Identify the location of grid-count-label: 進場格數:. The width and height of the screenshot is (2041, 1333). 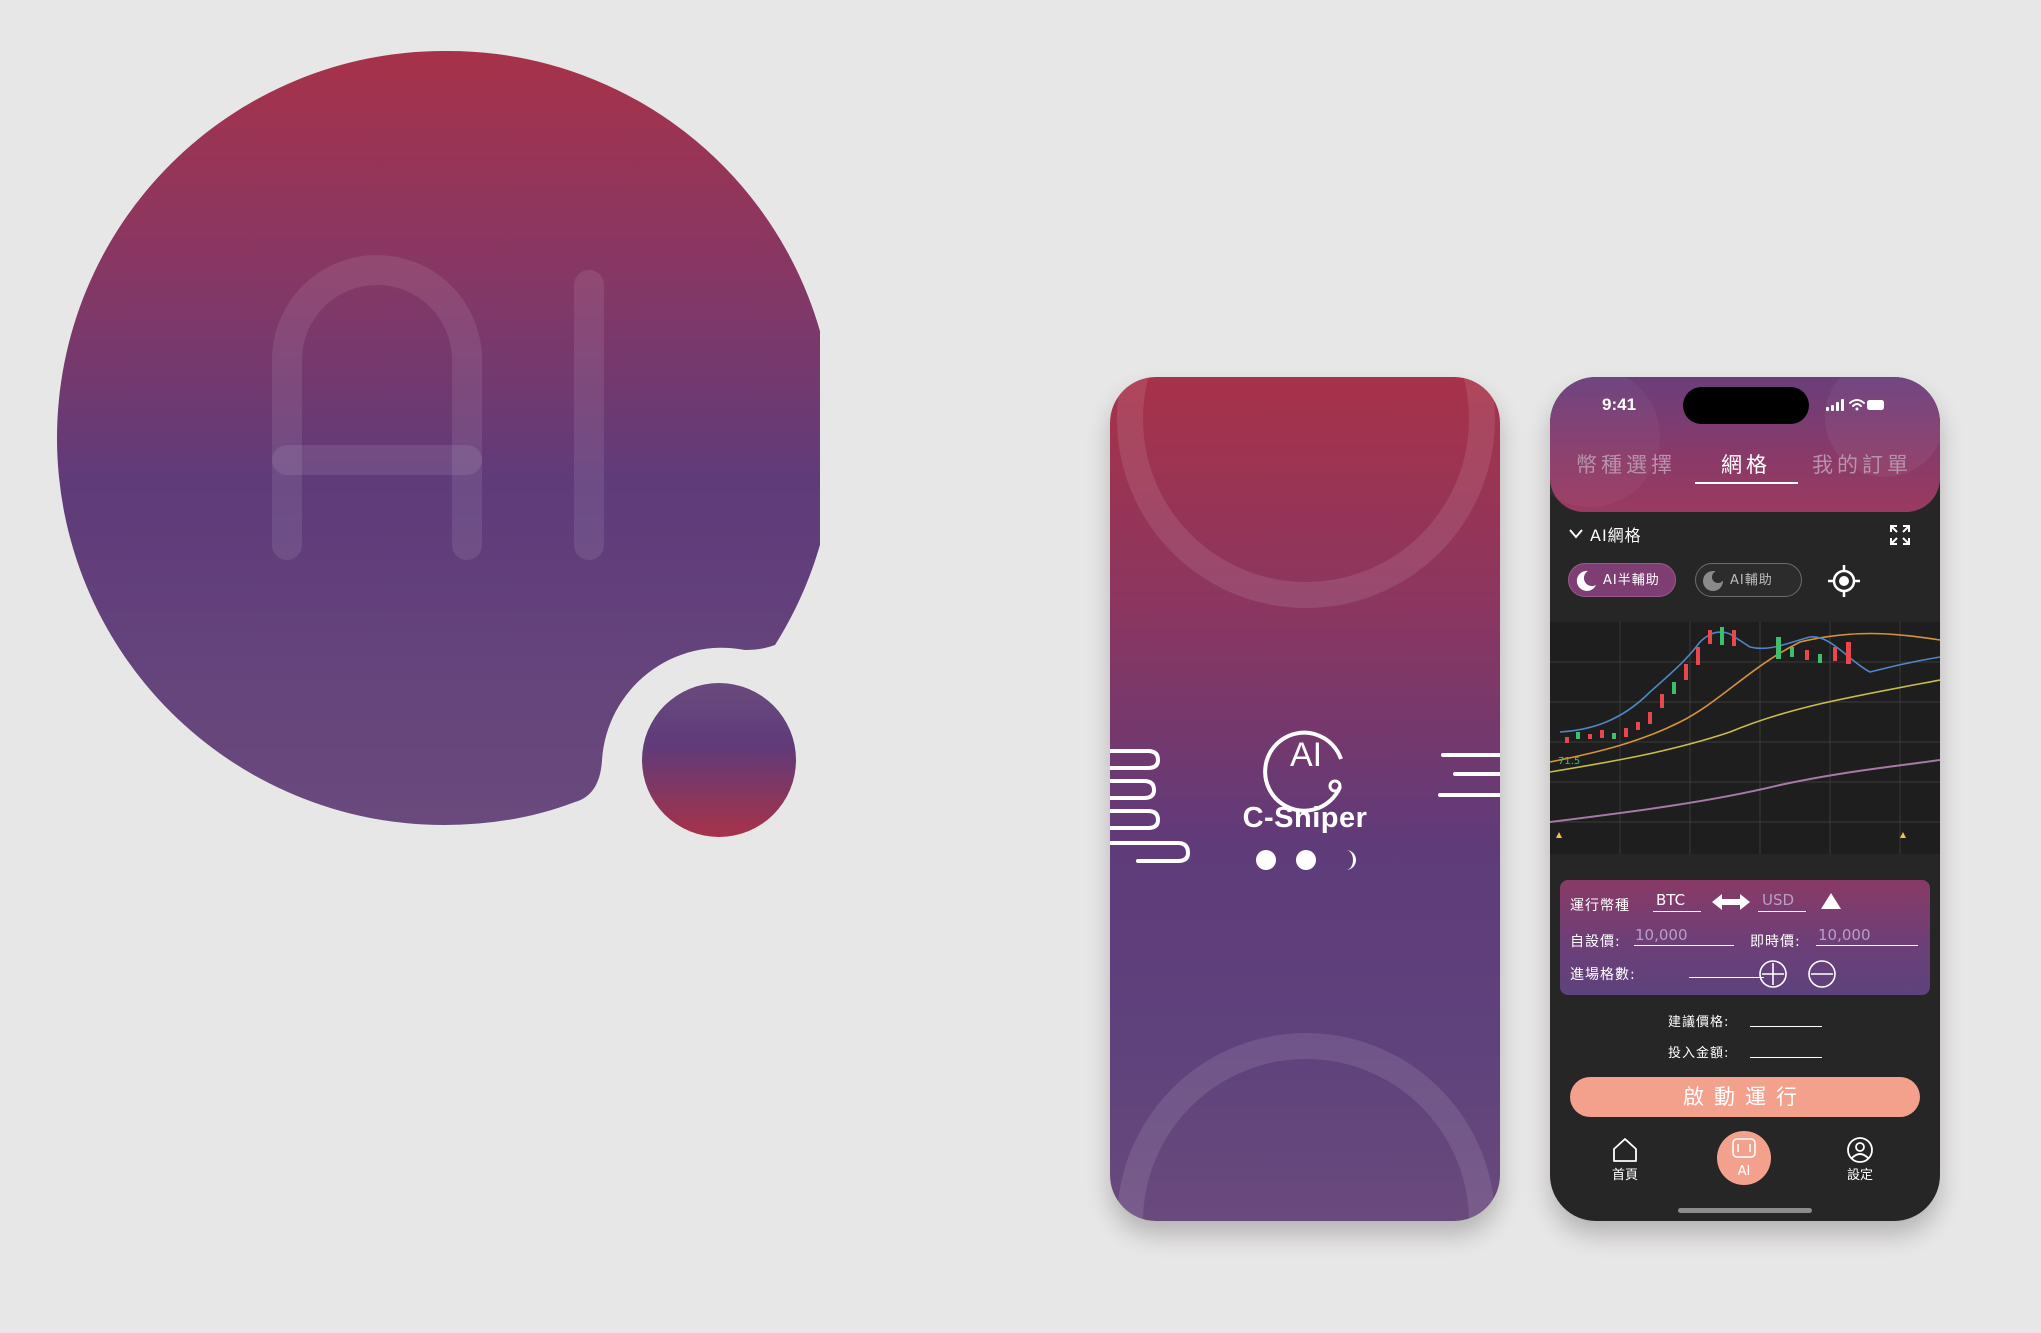
(1603, 975).